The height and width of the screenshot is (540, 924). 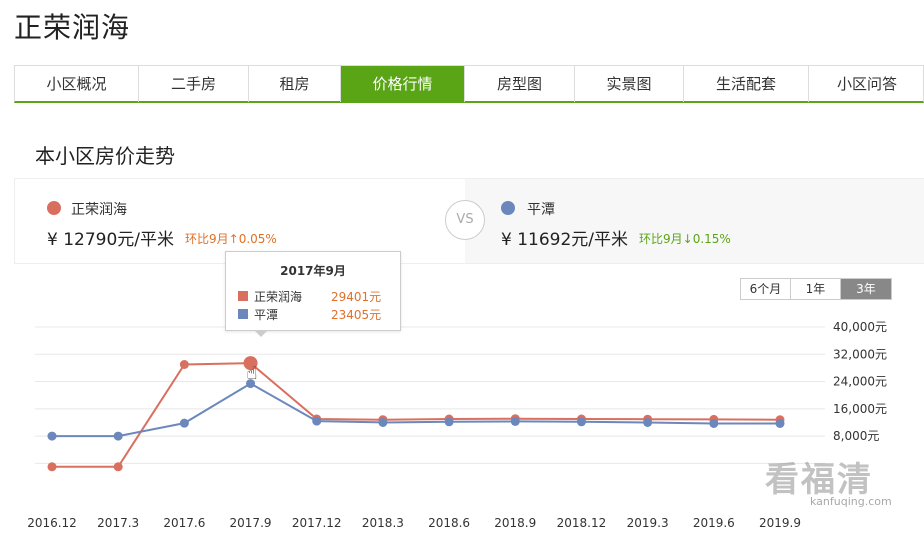 What do you see at coordinates (648, 523) in the screenshot?
I see `x-tick-label: 2019.3` at bounding box center [648, 523].